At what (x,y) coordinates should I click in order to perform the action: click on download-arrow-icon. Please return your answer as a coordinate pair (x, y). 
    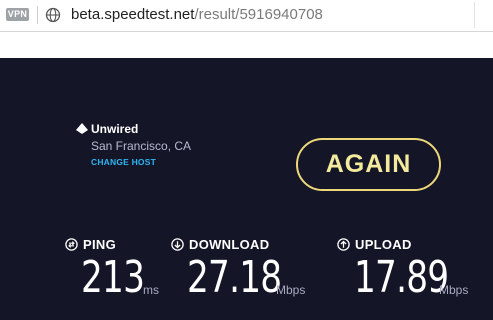
    Looking at the image, I should click on (177, 244).